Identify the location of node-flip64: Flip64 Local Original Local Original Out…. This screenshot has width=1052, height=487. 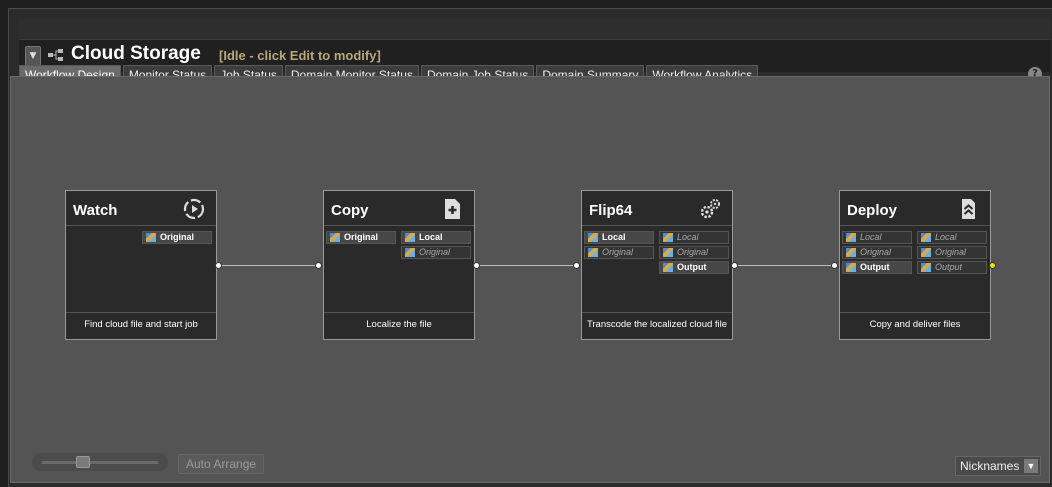
(657, 265).